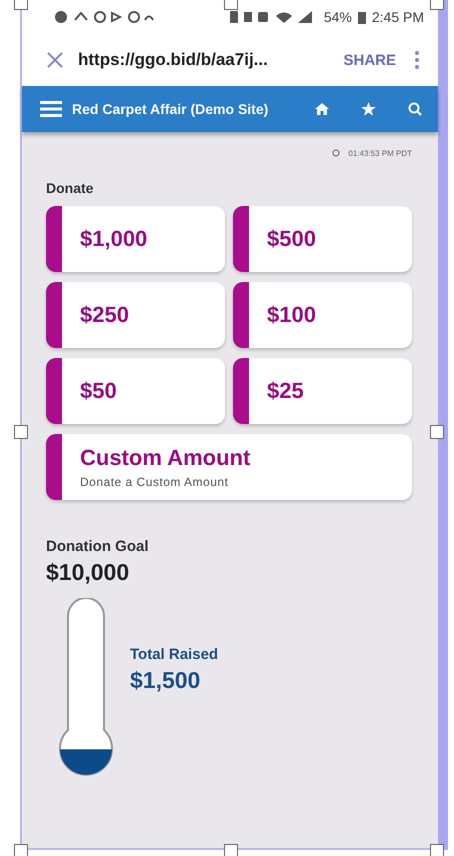 This screenshot has height=856, width=454. I want to click on amount-button: $500, so click(322, 239).